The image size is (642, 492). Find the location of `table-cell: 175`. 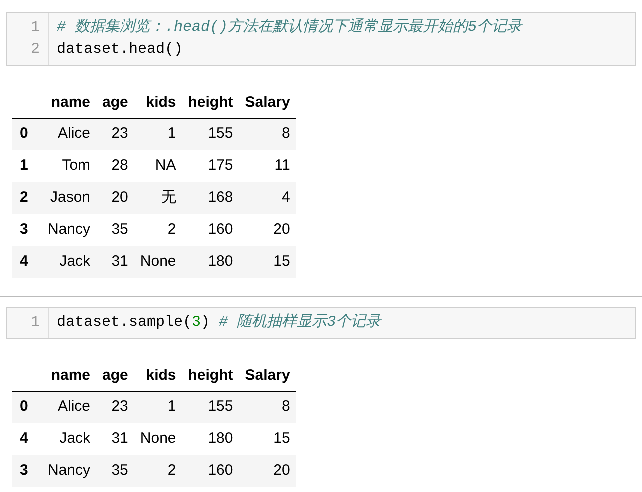

table-cell: 175 is located at coordinates (211, 166).